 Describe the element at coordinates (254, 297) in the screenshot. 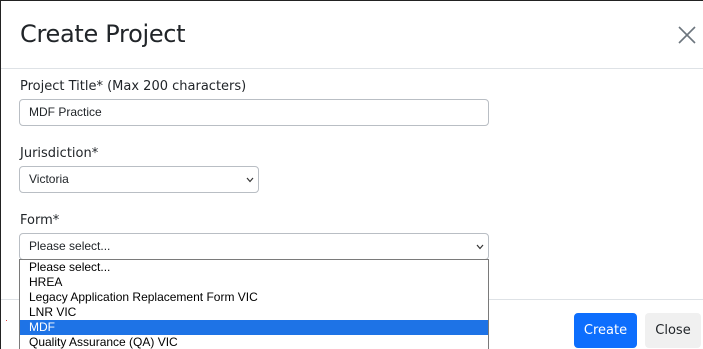

I see `dropdown-option: Legacy Application Replacement Form VIC` at that location.